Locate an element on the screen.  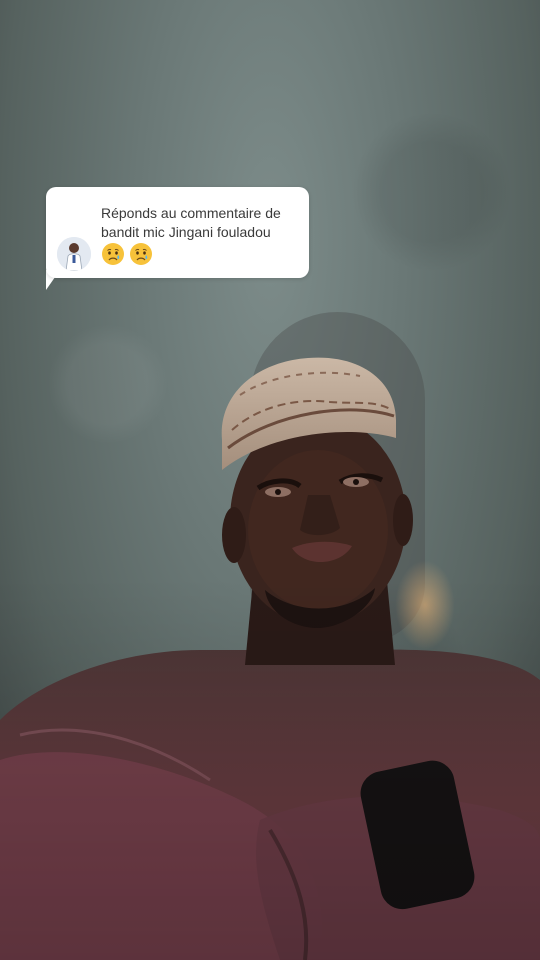
emoji-row is located at coordinates (127, 254).